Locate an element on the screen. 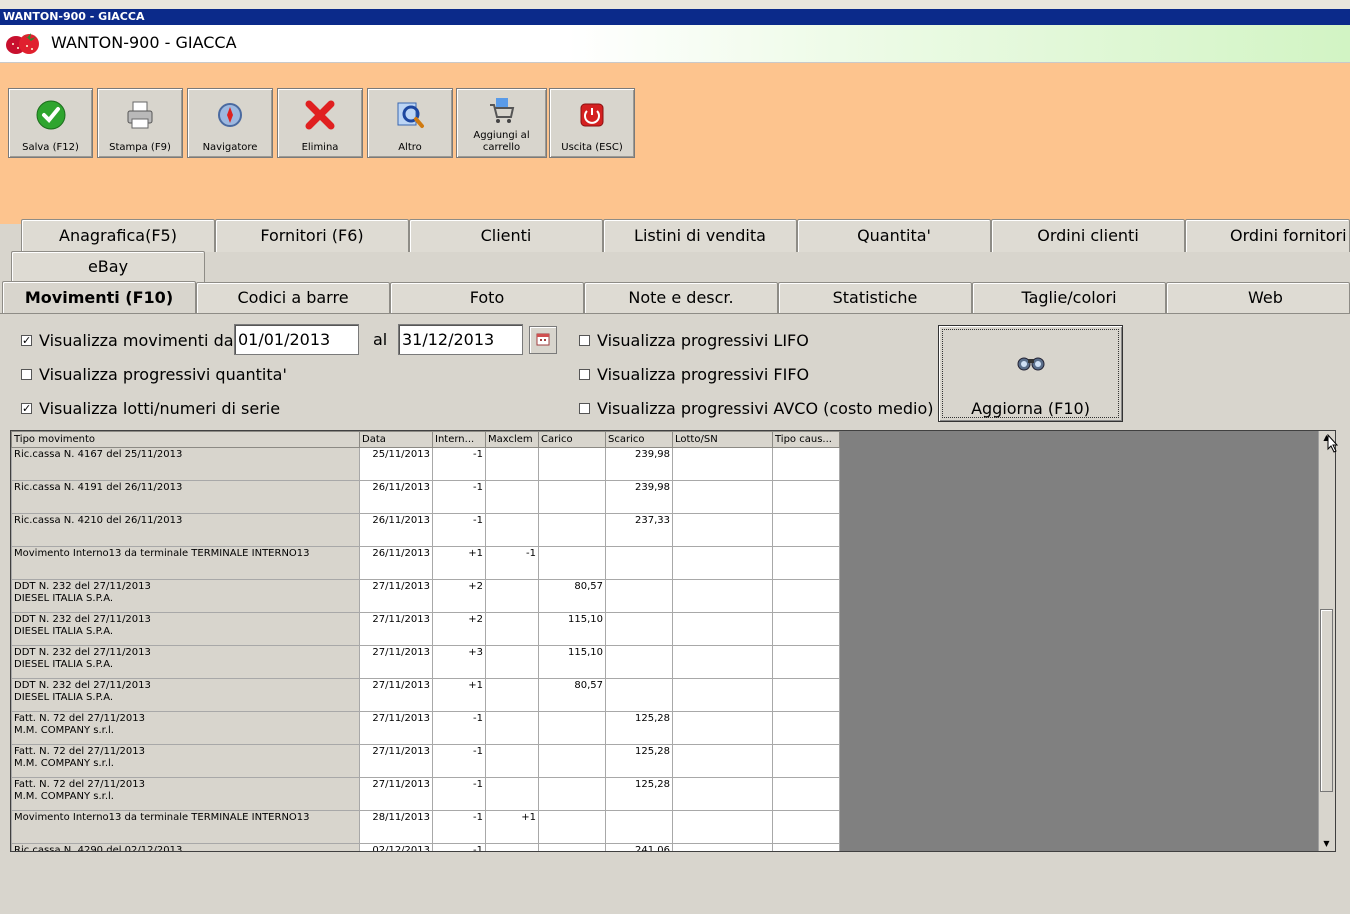 Image resolution: width=1350 pixels, height=914 pixels. cell-tipo-movimento: Ric.cassa N. 4191 del 26/11/2013 is located at coordinates (185, 497).